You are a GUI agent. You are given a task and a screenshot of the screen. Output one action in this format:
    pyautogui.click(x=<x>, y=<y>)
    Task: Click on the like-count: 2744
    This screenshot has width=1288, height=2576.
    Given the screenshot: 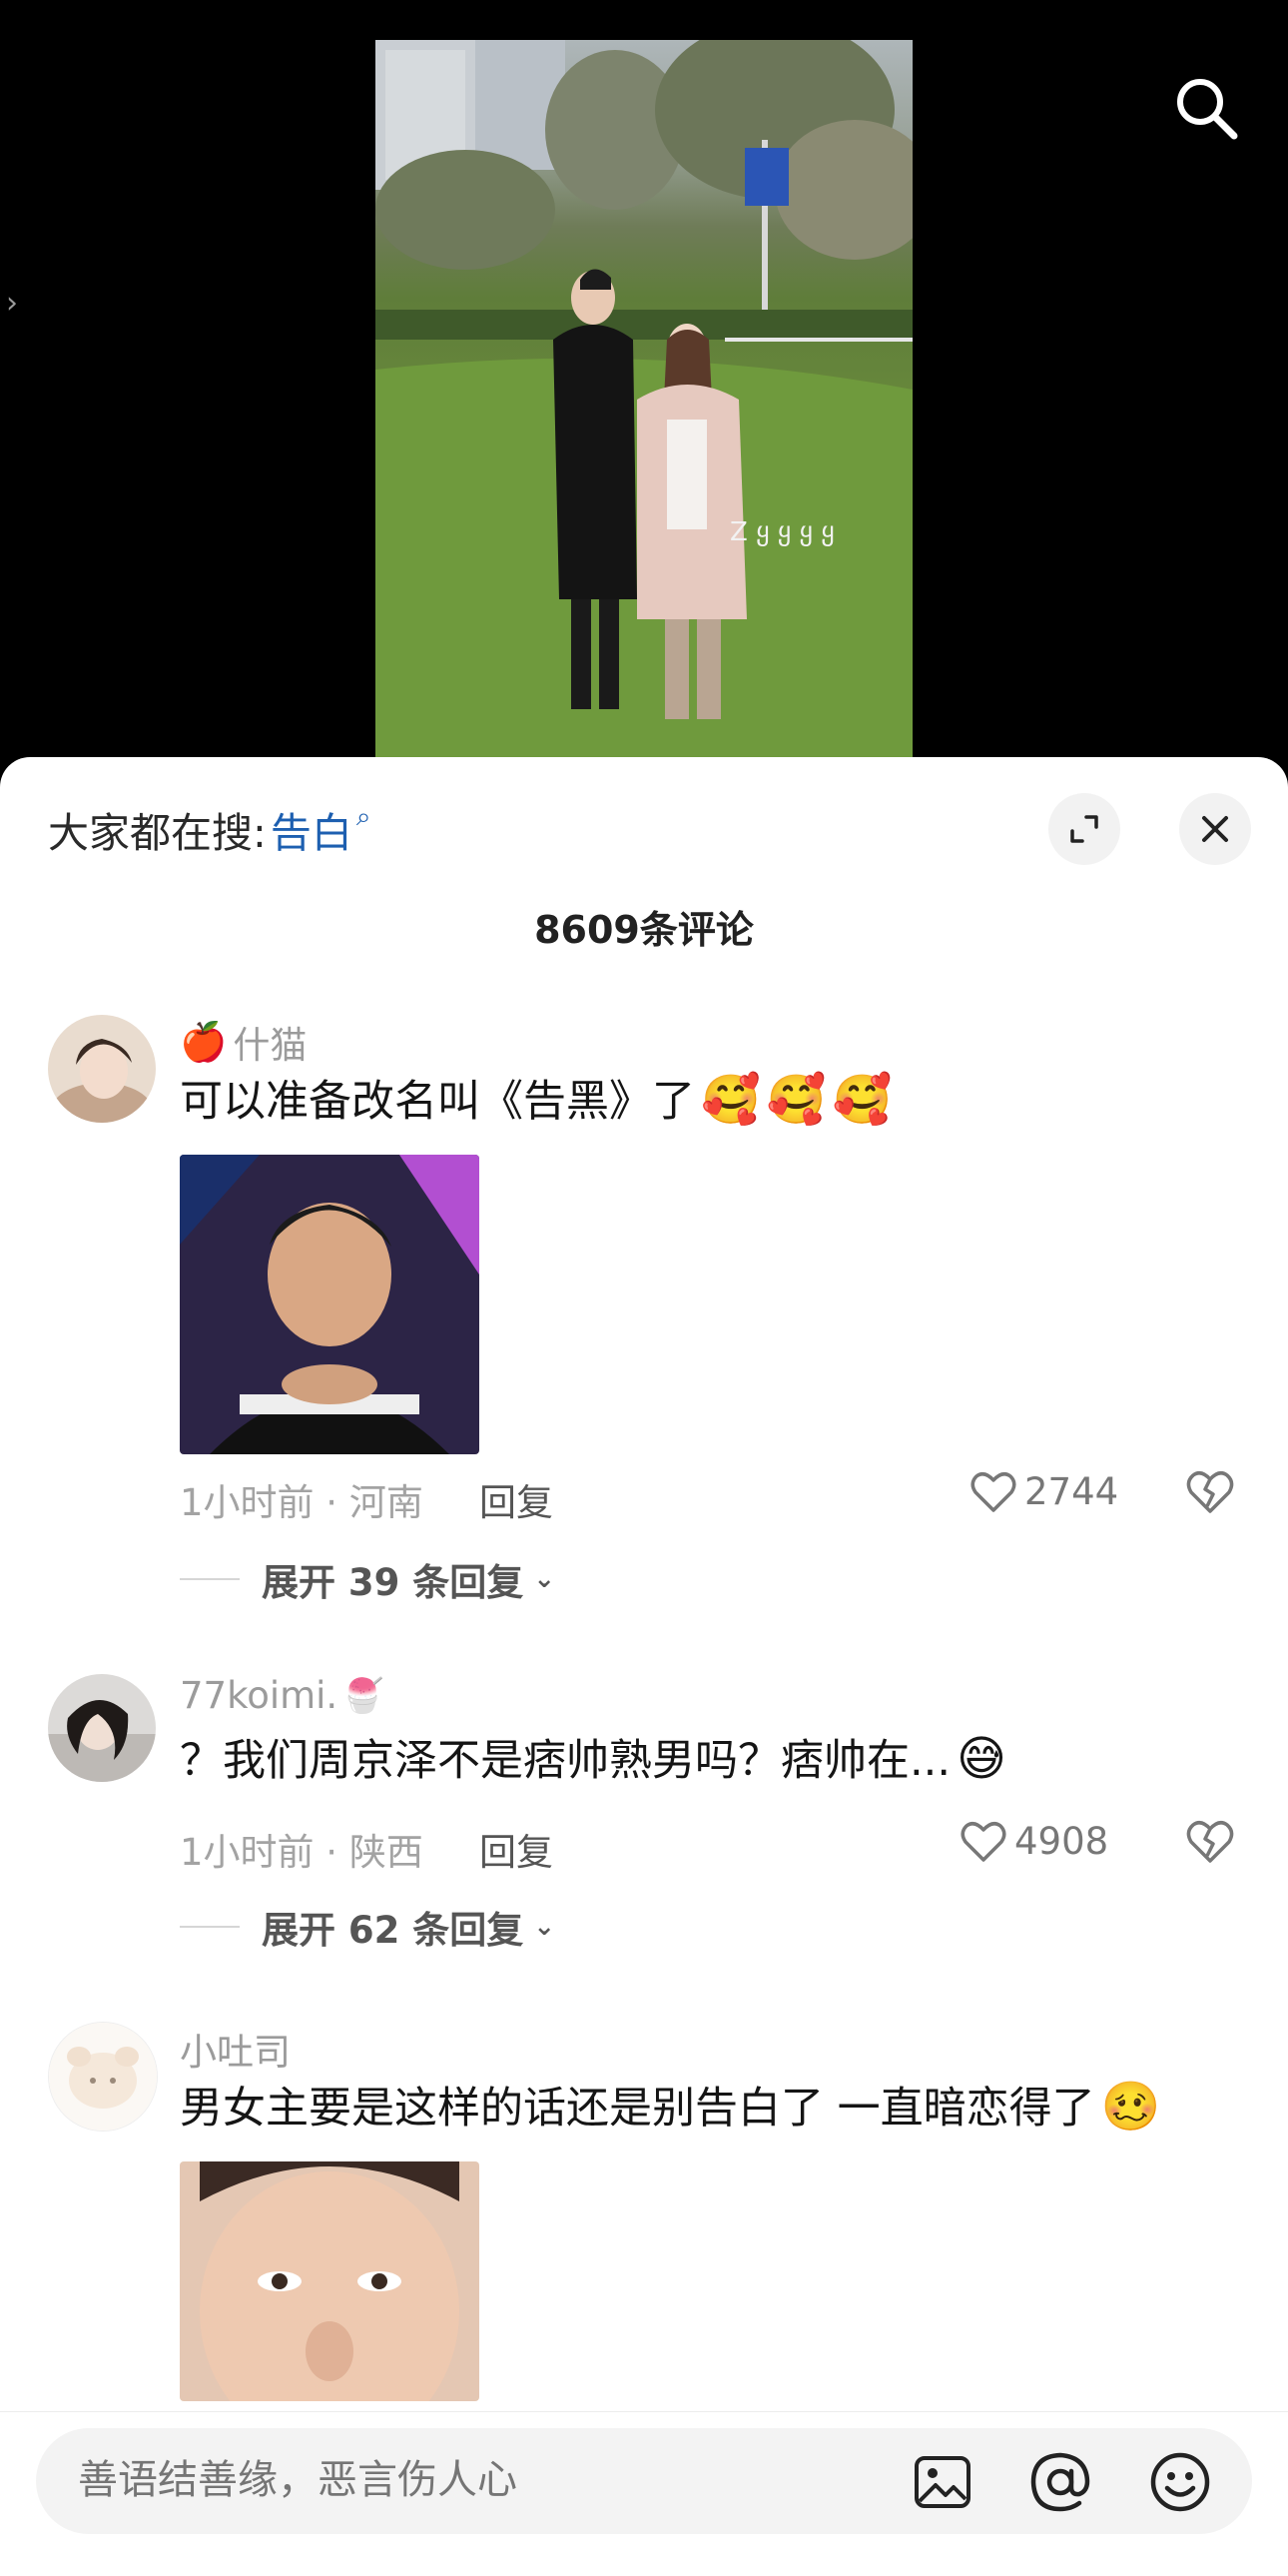 What is the action you would take?
    pyautogui.click(x=1071, y=1492)
    